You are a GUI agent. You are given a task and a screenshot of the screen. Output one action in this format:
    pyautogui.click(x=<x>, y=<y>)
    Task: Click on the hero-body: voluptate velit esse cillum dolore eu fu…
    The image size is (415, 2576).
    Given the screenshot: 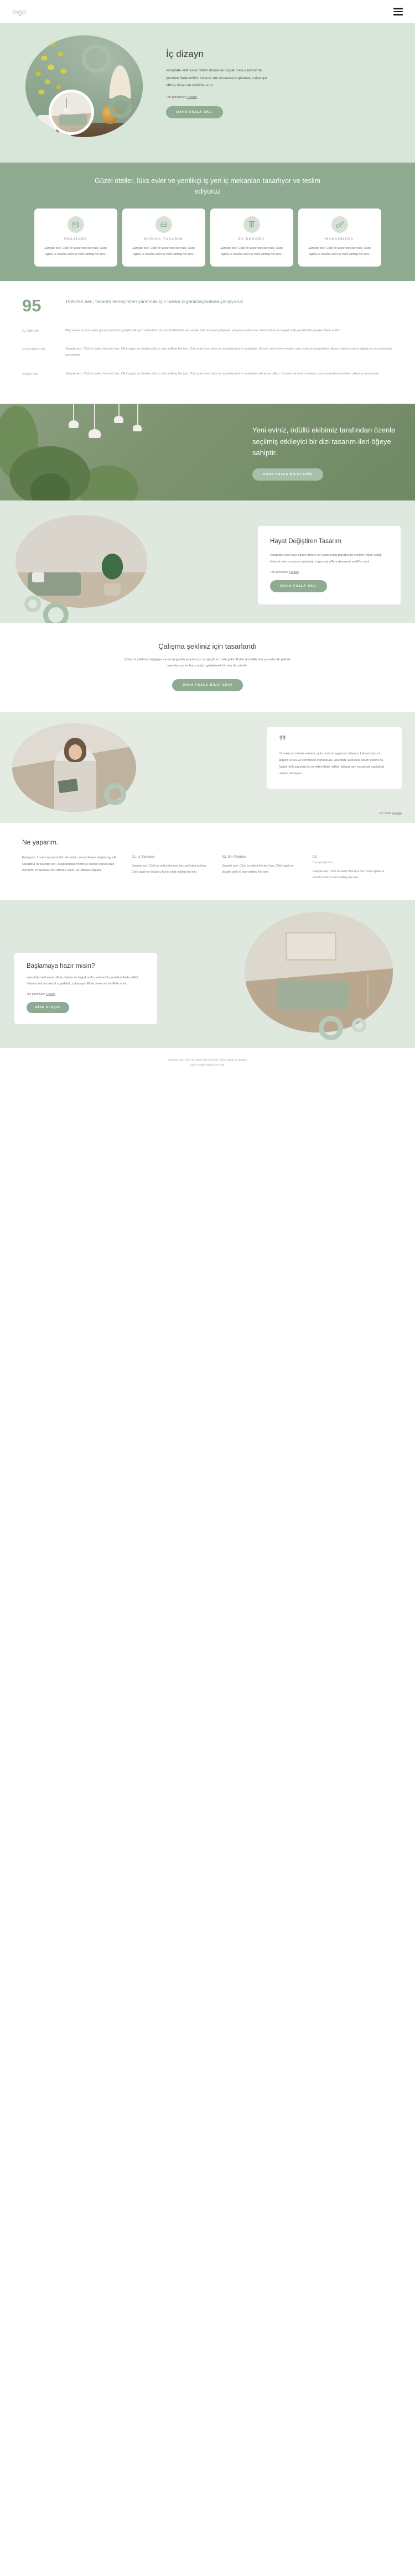 What is the action you would take?
    pyautogui.click(x=216, y=78)
    